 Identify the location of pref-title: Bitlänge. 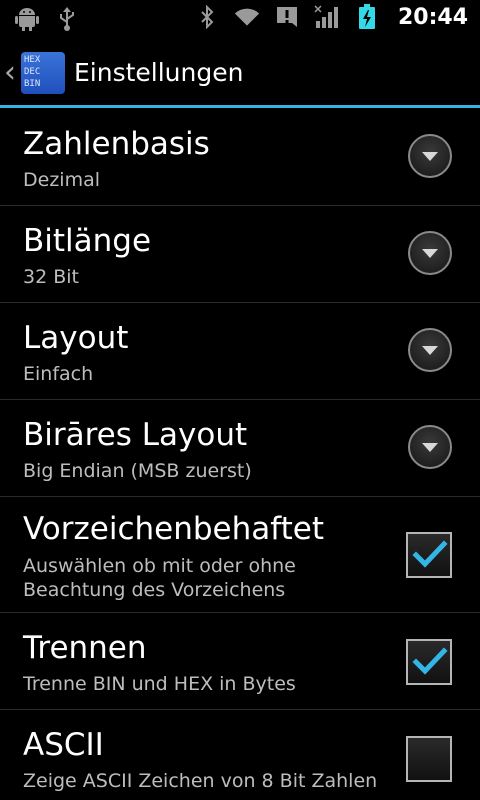
(87, 241).